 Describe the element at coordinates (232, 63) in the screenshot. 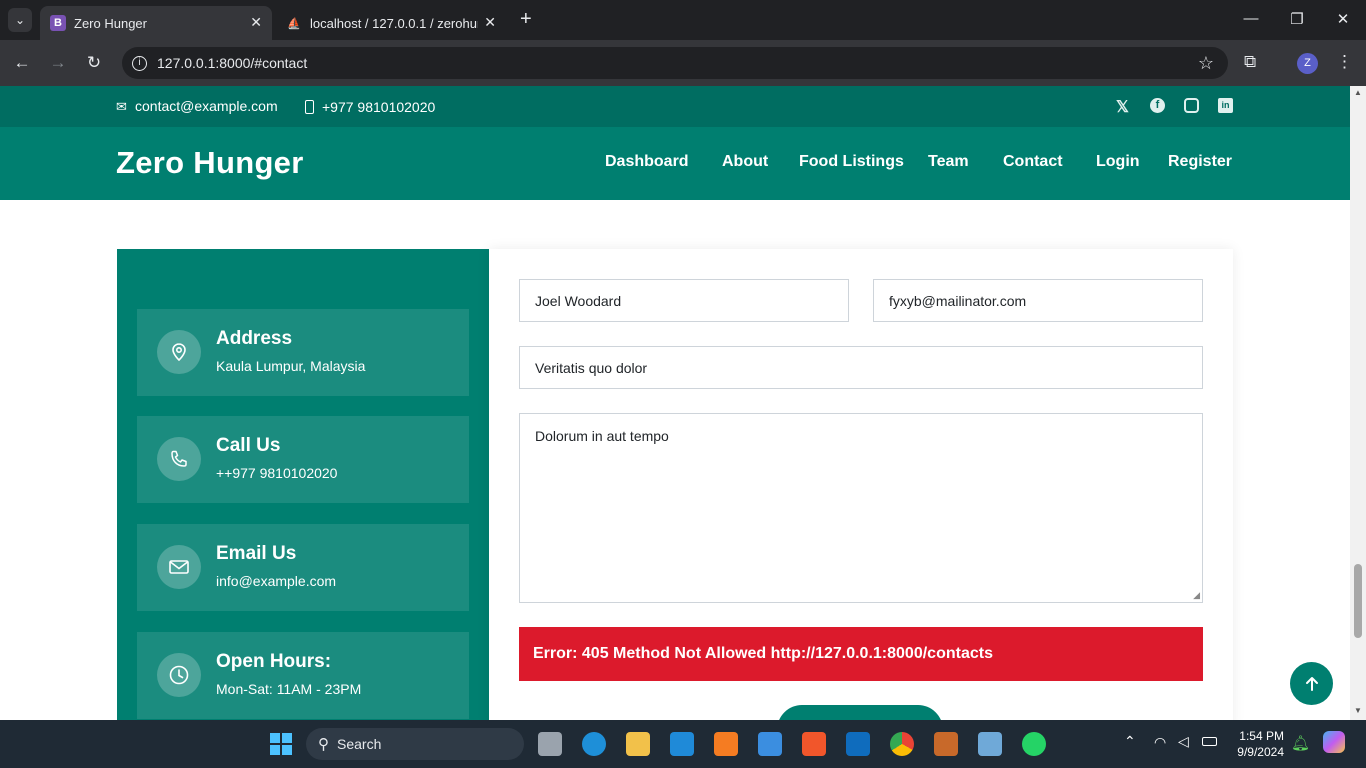

I see `url-text: 127.0.0.1:8000/#contact` at that location.